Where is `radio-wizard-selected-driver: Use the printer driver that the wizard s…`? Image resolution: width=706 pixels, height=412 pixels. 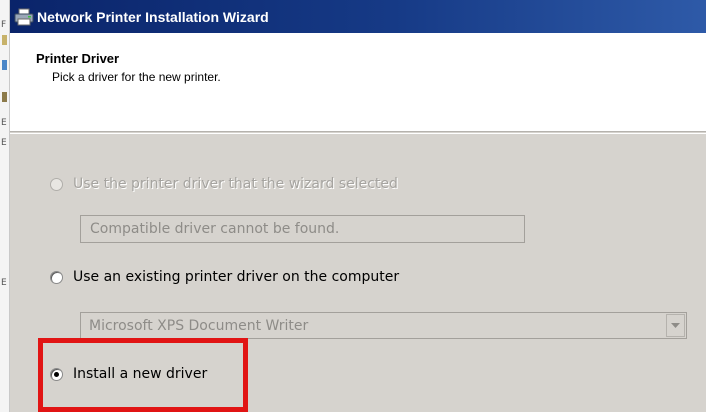 radio-wizard-selected-driver: Use the printer driver that the wizard s… is located at coordinates (224, 184).